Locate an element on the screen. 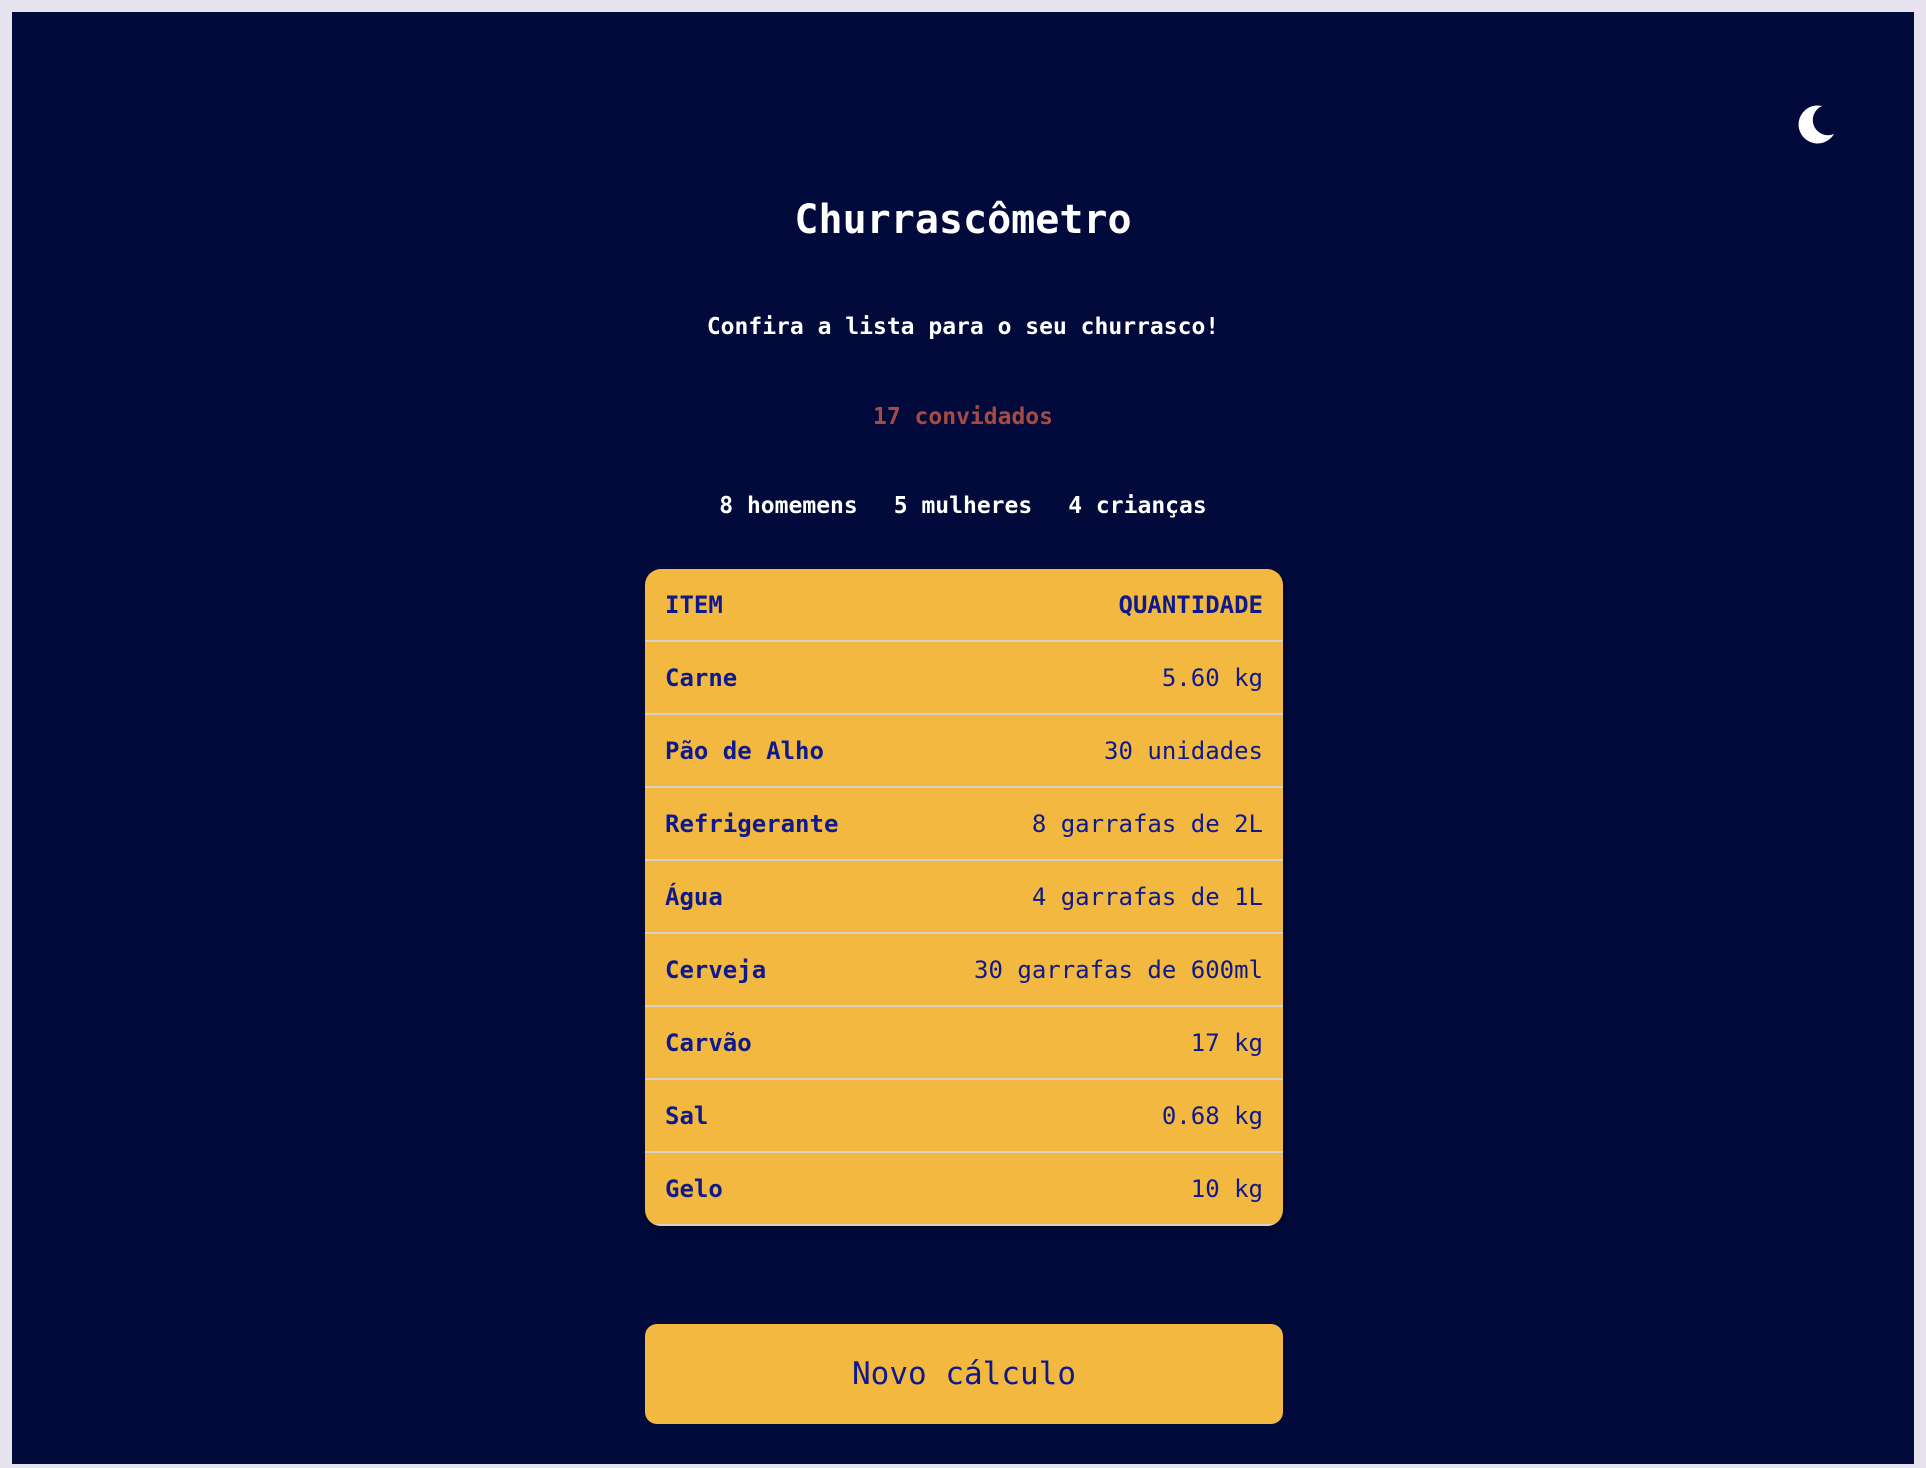  row-item: Carne is located at coordinates (701, 677).